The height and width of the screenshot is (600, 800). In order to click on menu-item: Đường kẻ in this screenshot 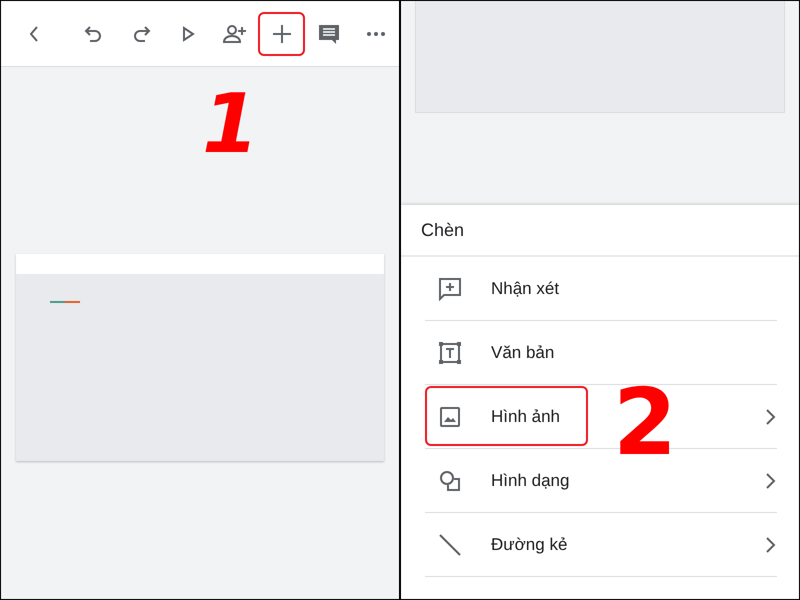, I will do `click(601, 545)`.